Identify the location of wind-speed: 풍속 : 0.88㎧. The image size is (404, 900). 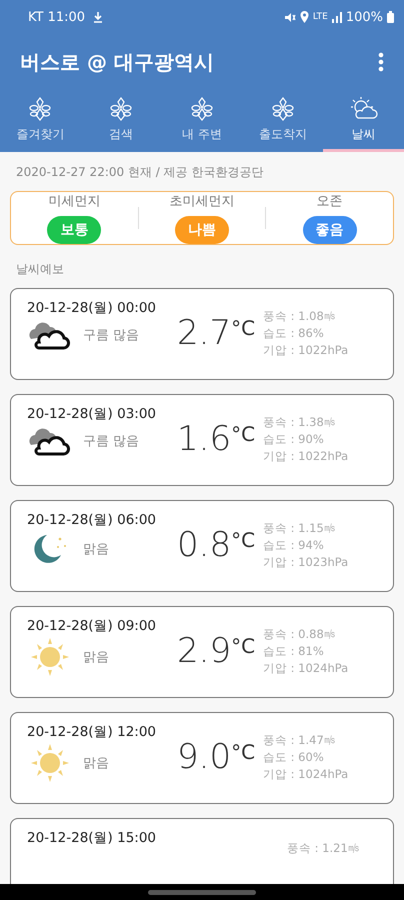
(300, 634).